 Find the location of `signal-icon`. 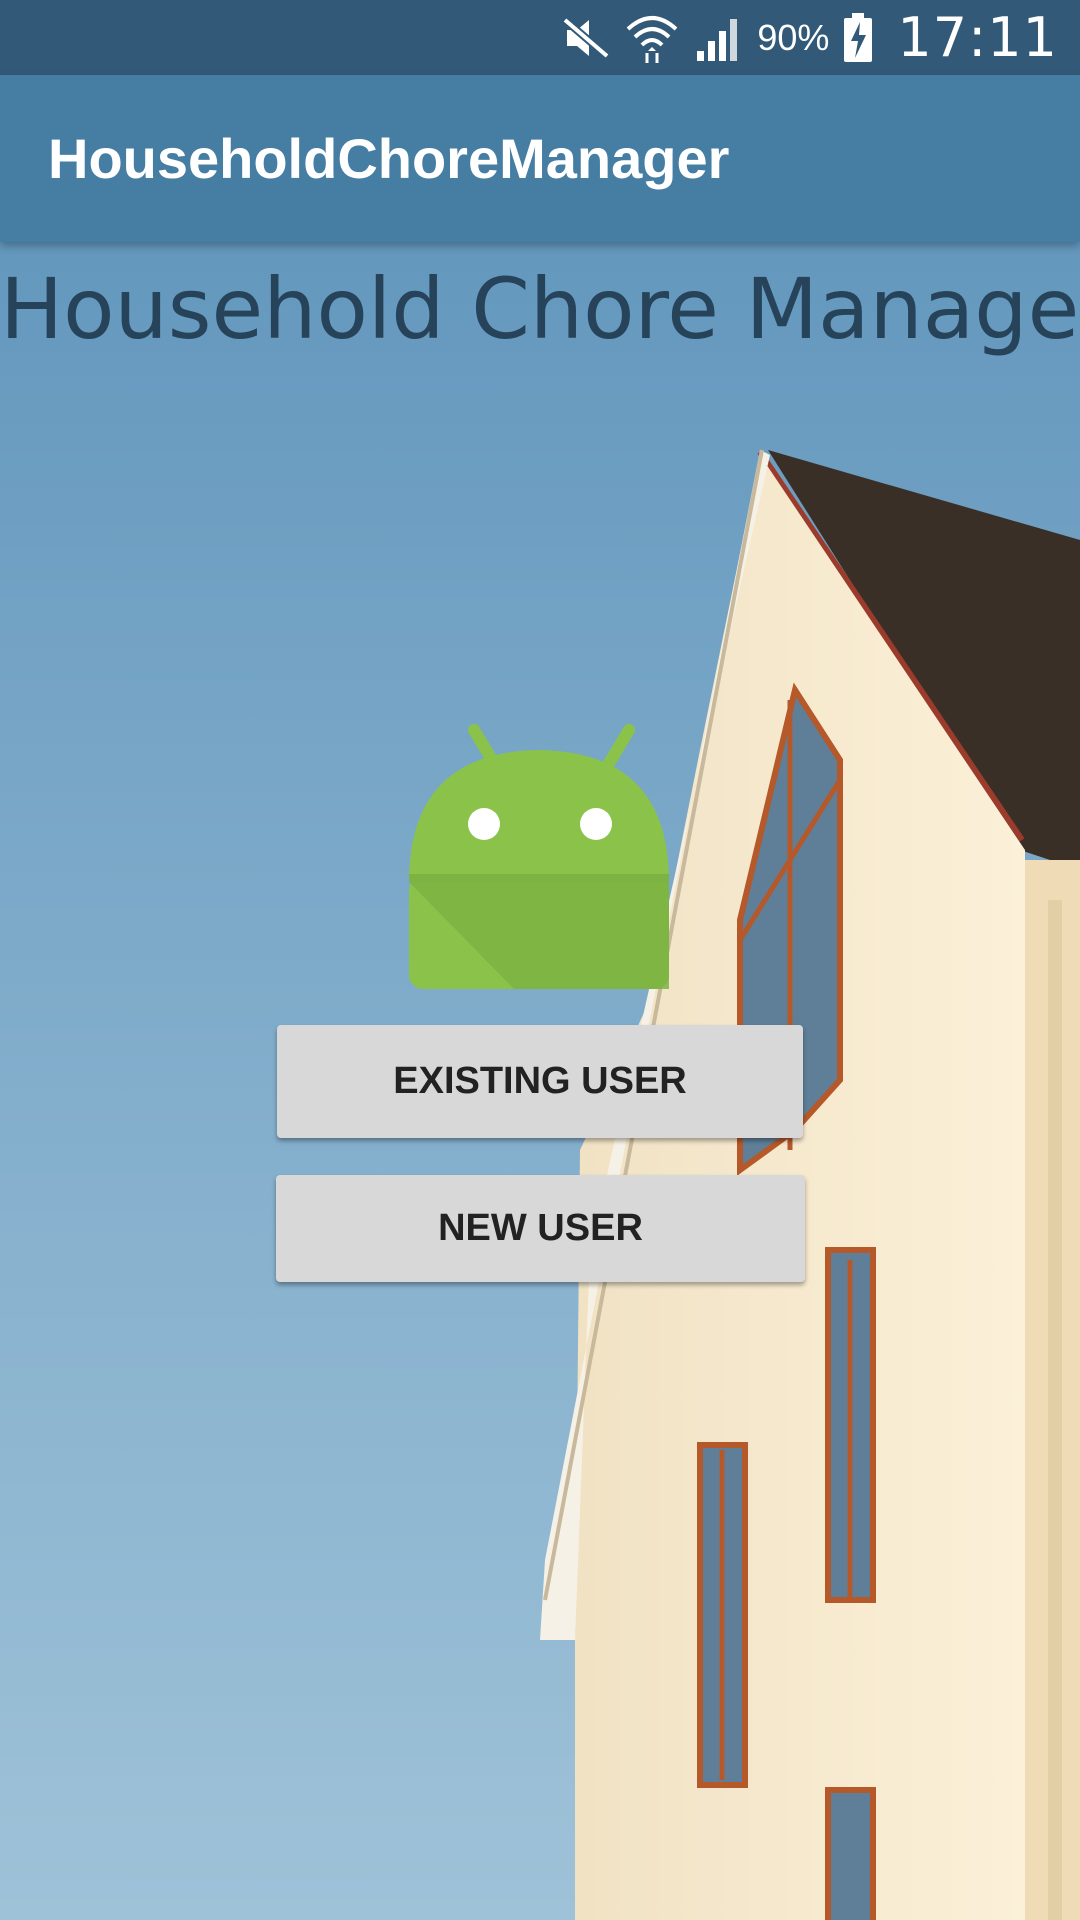

signal-icon is located at coordinates (717, 39).